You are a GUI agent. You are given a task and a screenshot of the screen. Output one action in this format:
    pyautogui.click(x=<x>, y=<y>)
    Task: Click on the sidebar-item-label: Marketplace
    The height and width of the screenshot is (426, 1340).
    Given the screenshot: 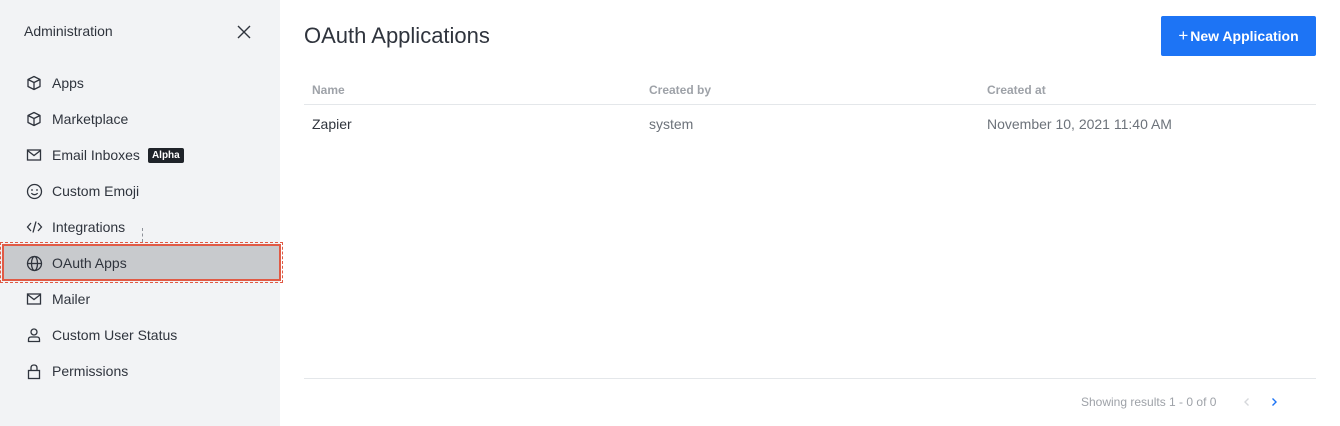 What is the action you would take?
    pyautogui.click(x=90, y=119)
    